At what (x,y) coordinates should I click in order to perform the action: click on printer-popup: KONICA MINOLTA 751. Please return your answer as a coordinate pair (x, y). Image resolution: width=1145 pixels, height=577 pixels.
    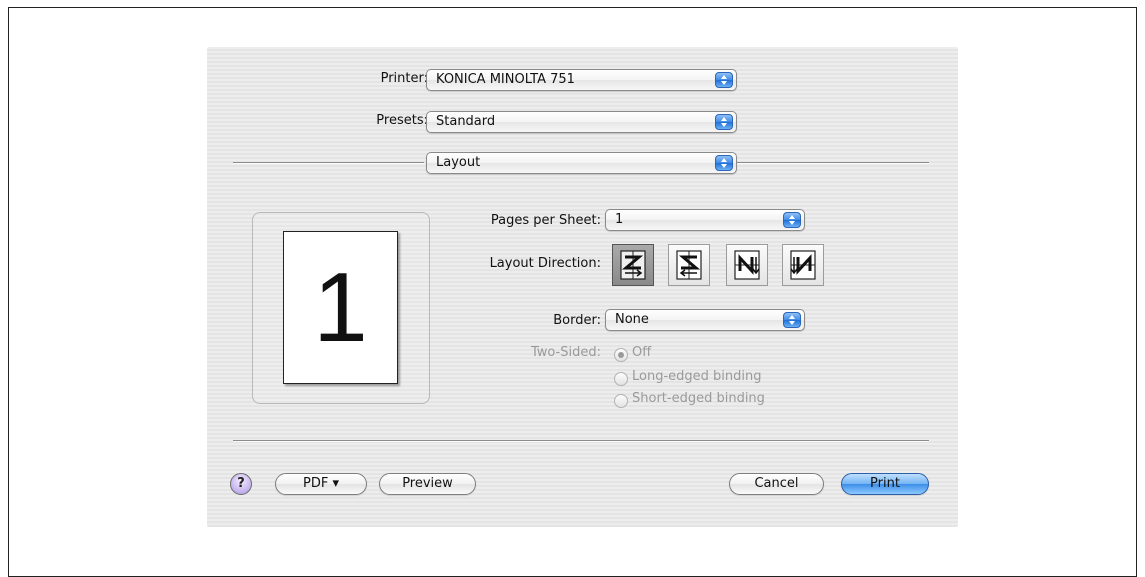
    Looking at the image, I should click on (581, 80).